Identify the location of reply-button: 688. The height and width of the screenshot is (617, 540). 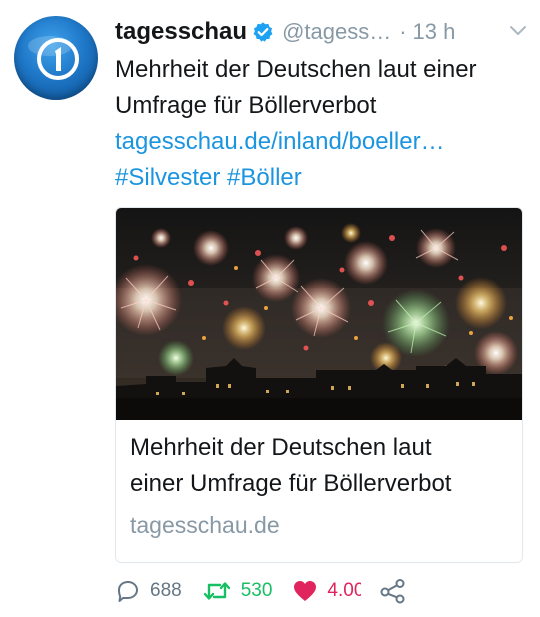
(148, 591).